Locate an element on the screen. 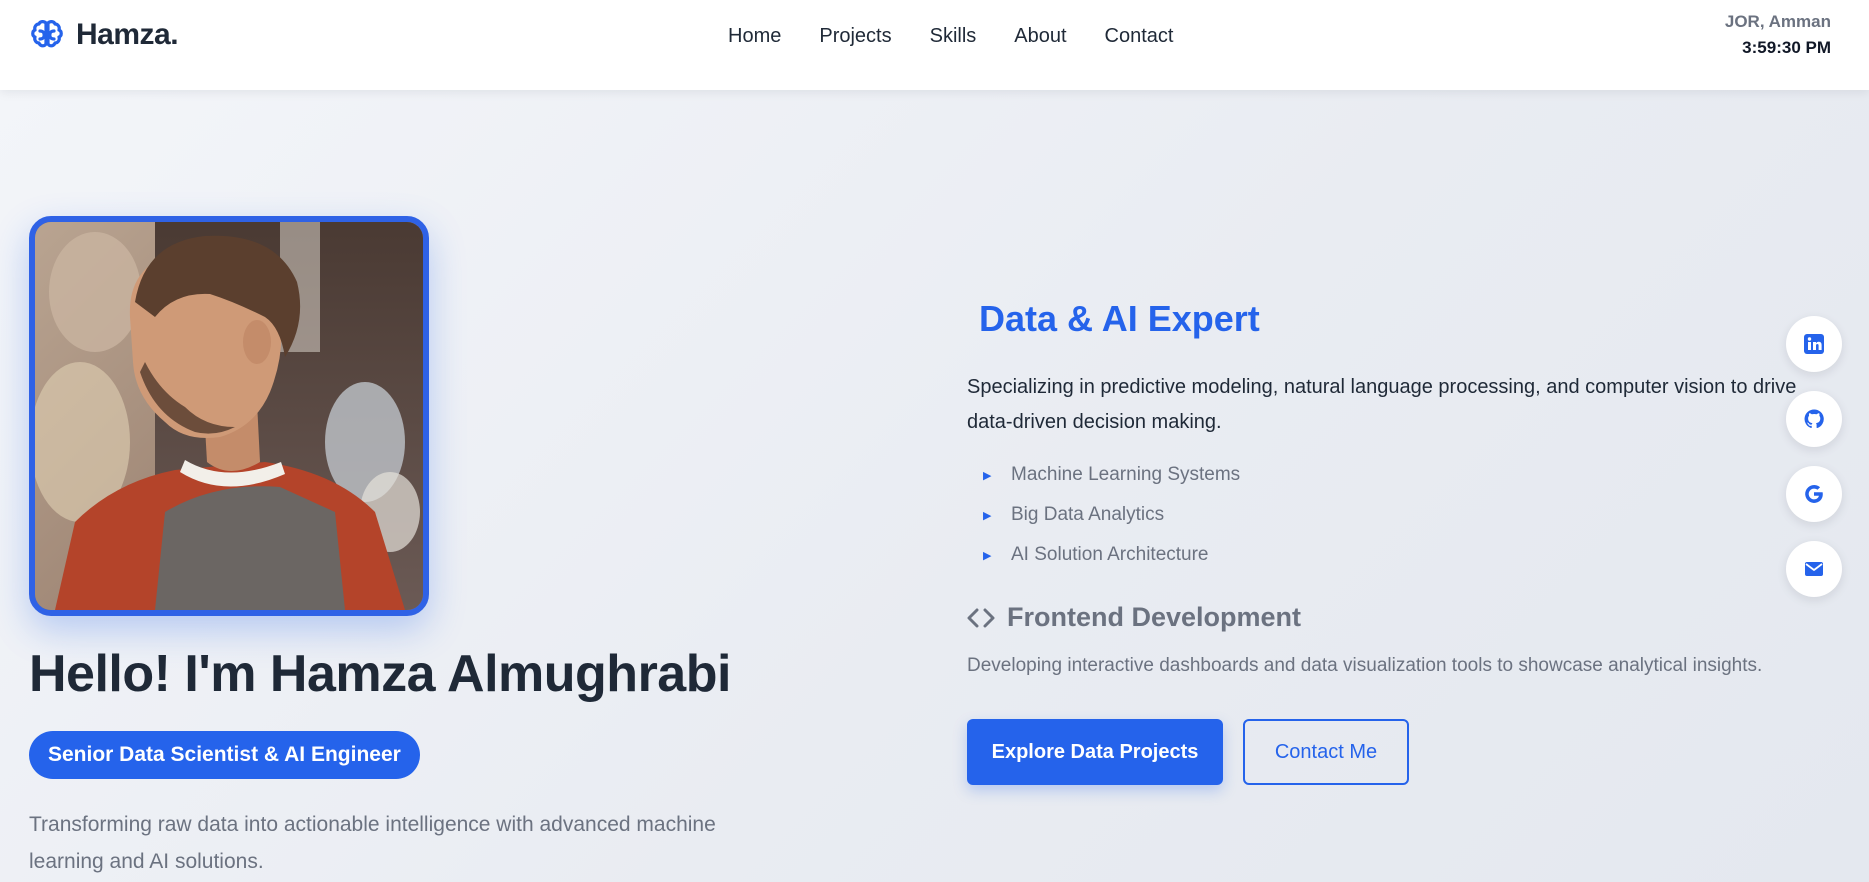  role-badge: Senior Data Scientist & AI Engineer is located at coordinates (224, 755).